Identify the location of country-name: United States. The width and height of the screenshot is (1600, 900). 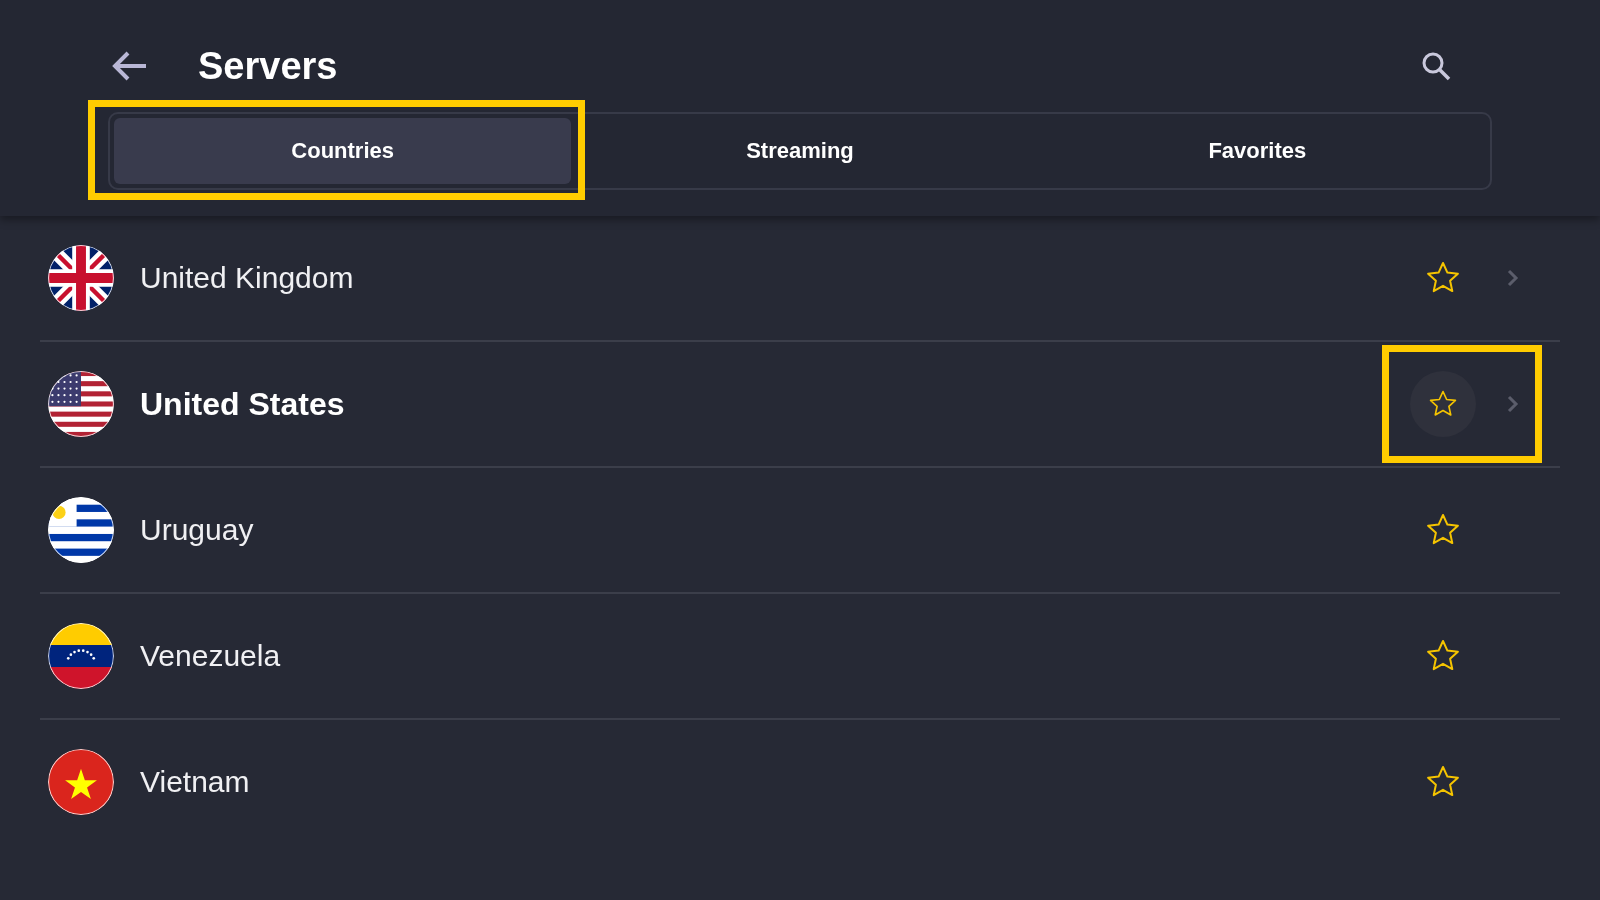
(243, 404).